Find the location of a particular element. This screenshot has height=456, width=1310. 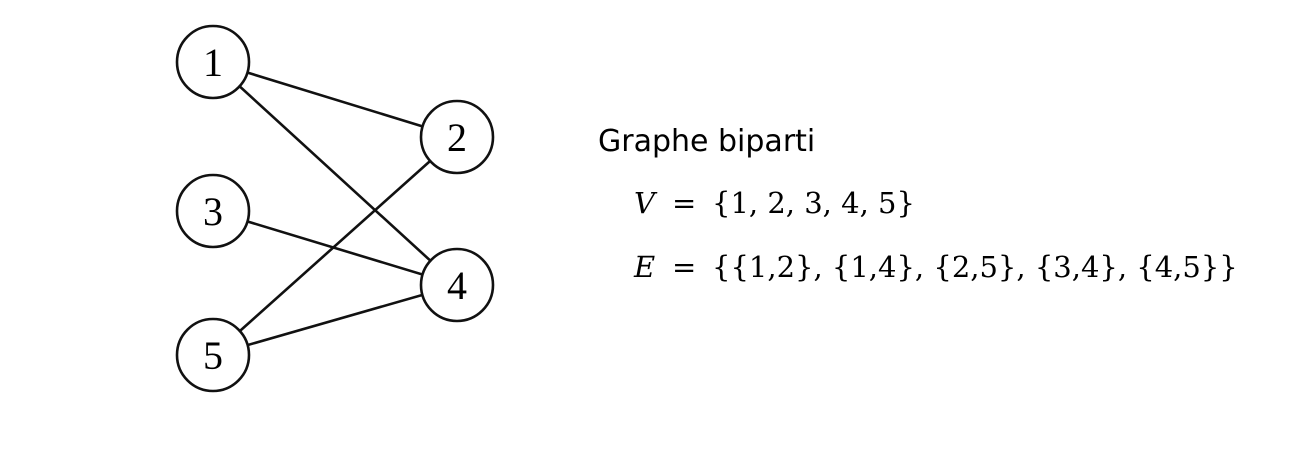

node-1: 1 is located at coordinates (213, 62).